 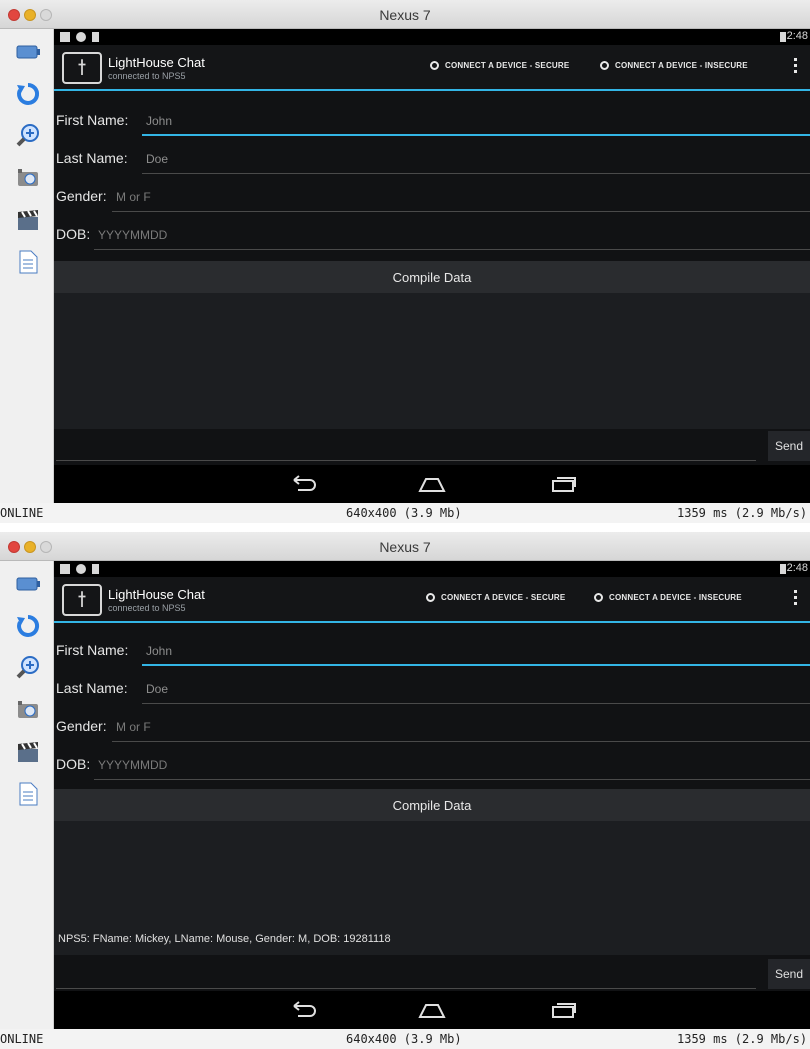 I want to click on dob-row: DOB:, so click(x=432, y=765).